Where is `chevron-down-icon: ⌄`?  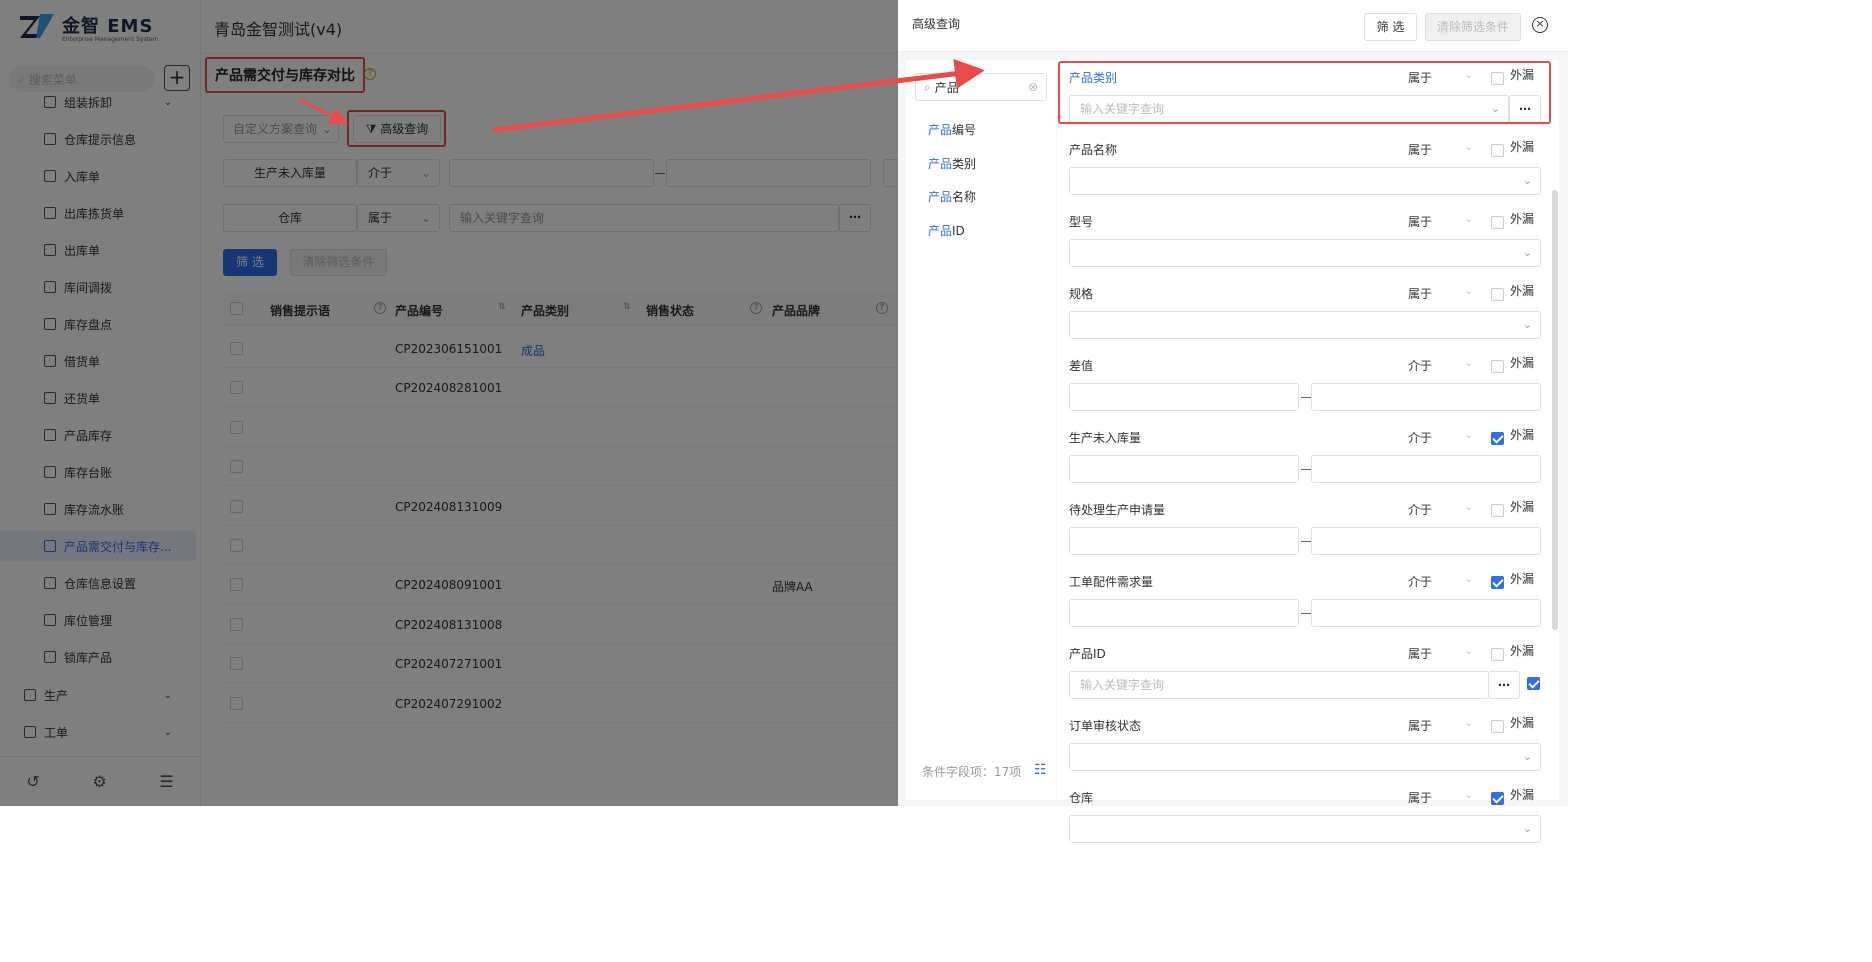
chevron-down-icon: ⌄ is located at coordinates (1527, 828).